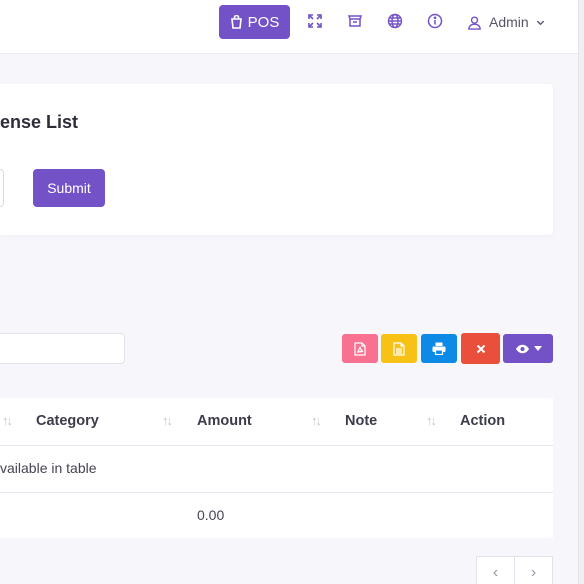 Image resolution: width=584 pixels, height=584 pixels. Describe the element at coordinates (395, 21) in the screenshot. I see `language-globe-icon` at that location.